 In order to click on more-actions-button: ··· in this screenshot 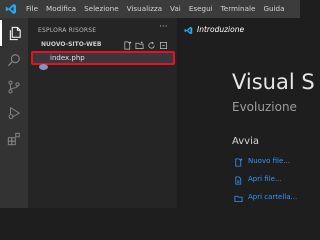, I will do `click(163, 27)`.